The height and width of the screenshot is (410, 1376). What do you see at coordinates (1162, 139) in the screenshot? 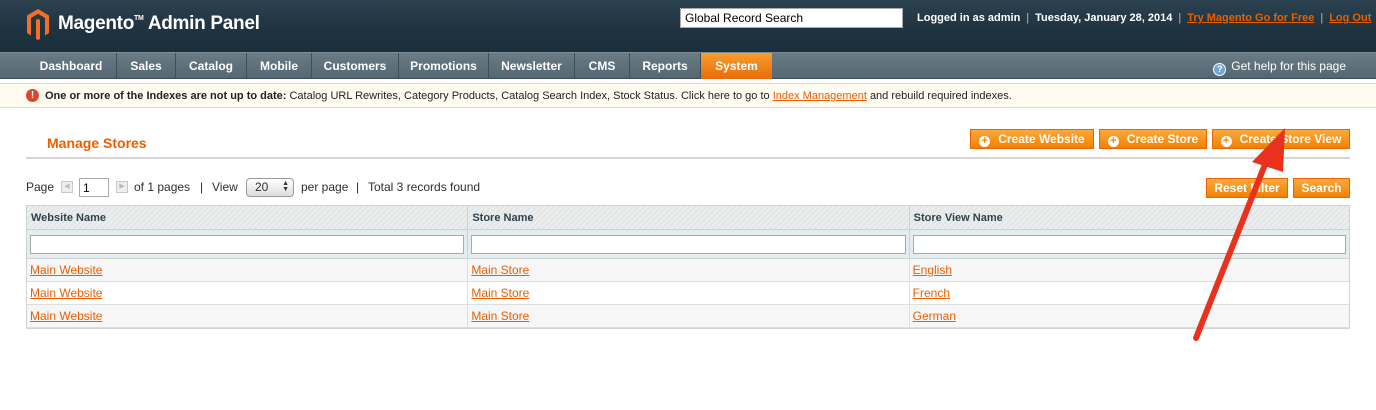
I see `create-store-label: Create Store` at bounding box center [1162, 139].